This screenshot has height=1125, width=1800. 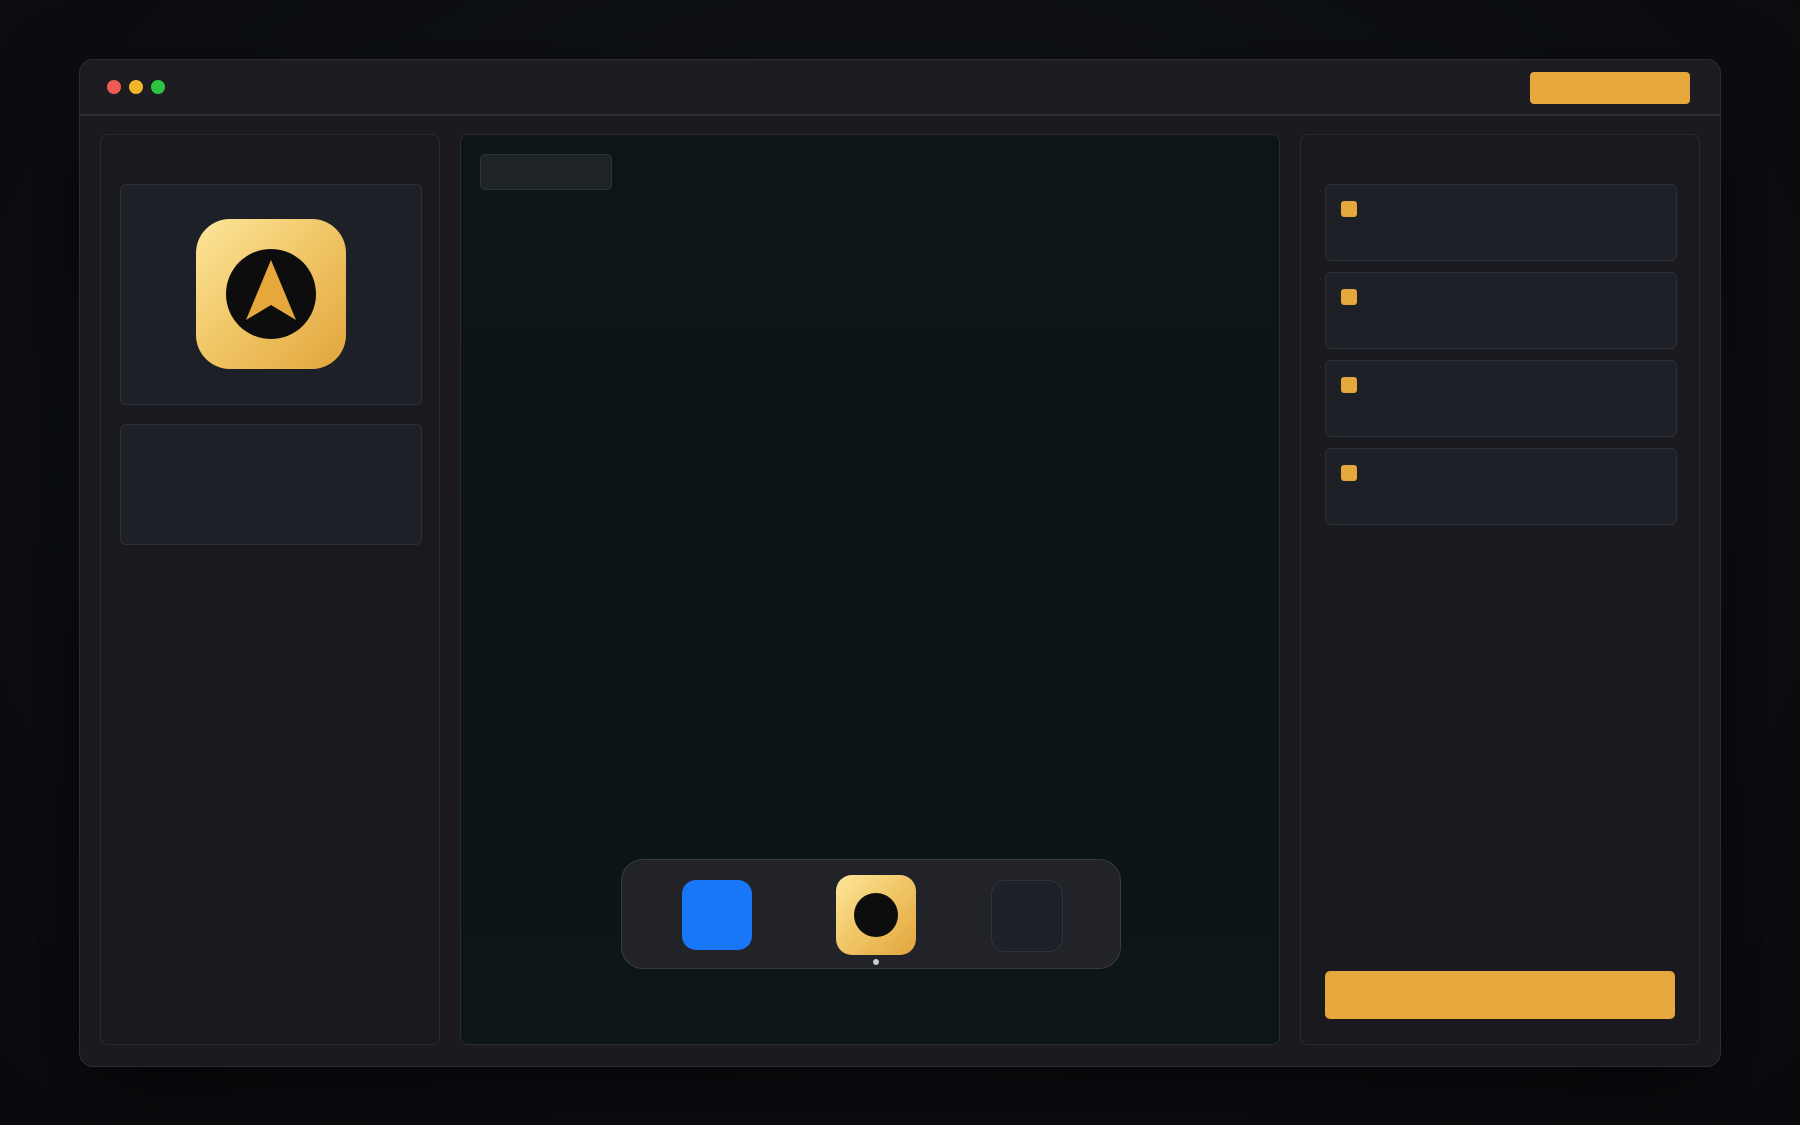 What do you see at coordinates (1027, 916) in the screenshot?
I see `dock-empty-slot` at bounding box center [1027, 916].